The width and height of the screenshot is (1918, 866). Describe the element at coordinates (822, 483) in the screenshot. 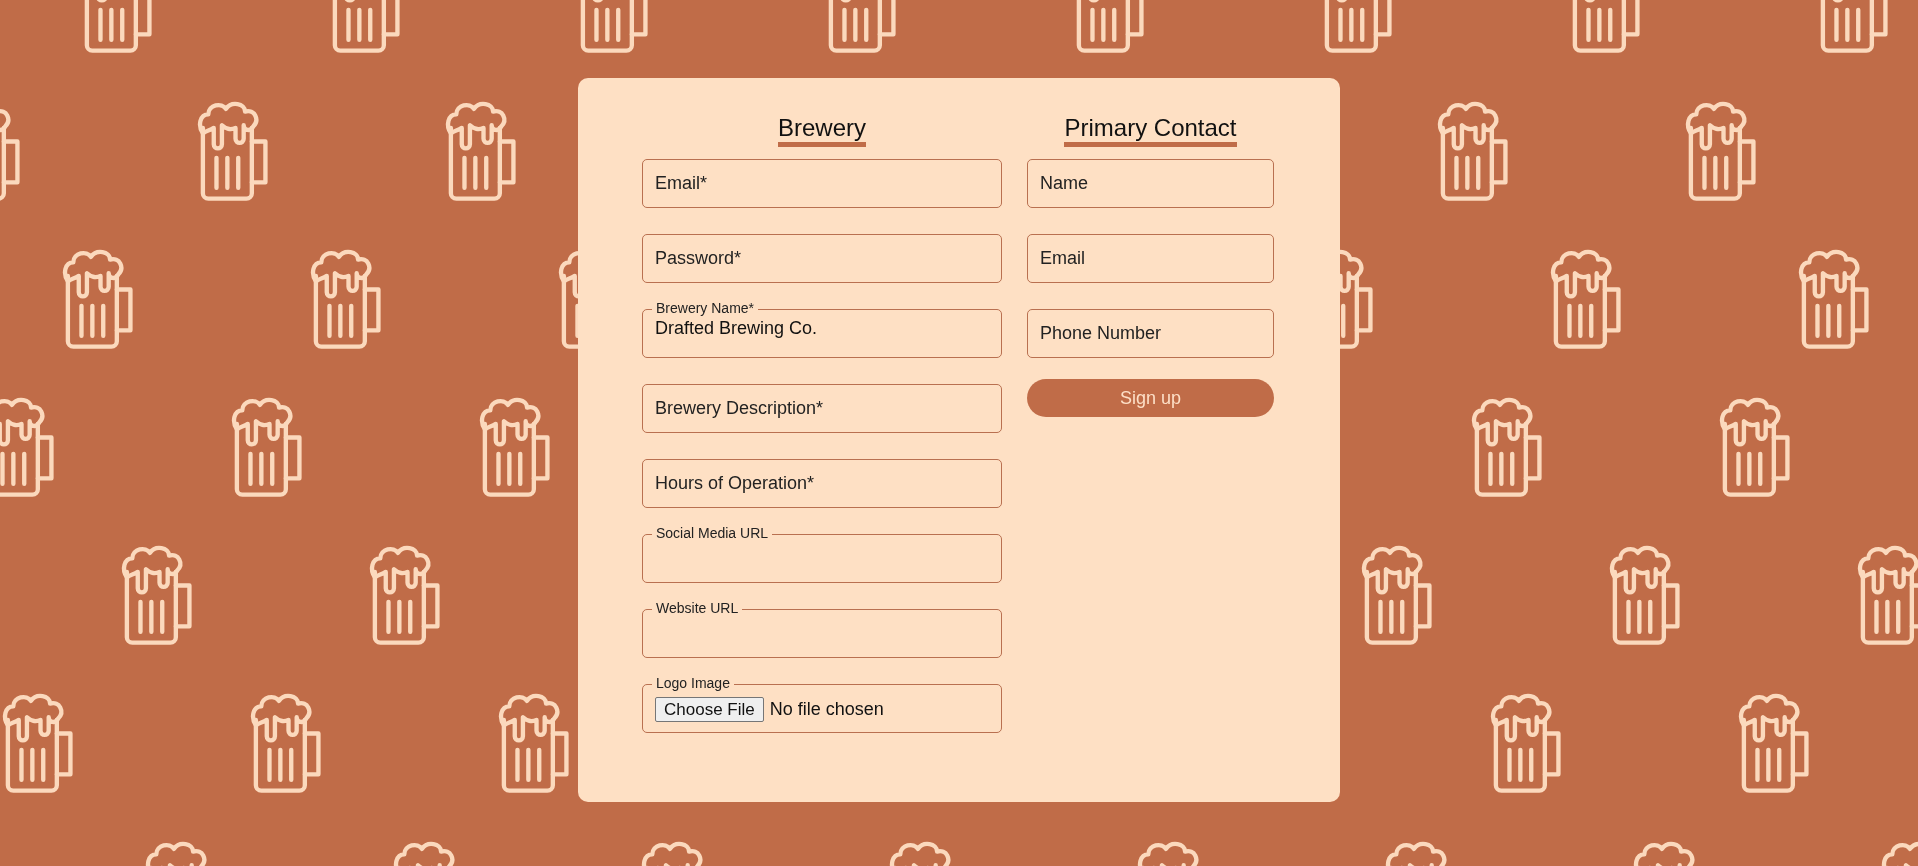

I see `input-field: Hours of Operation*` at that location.